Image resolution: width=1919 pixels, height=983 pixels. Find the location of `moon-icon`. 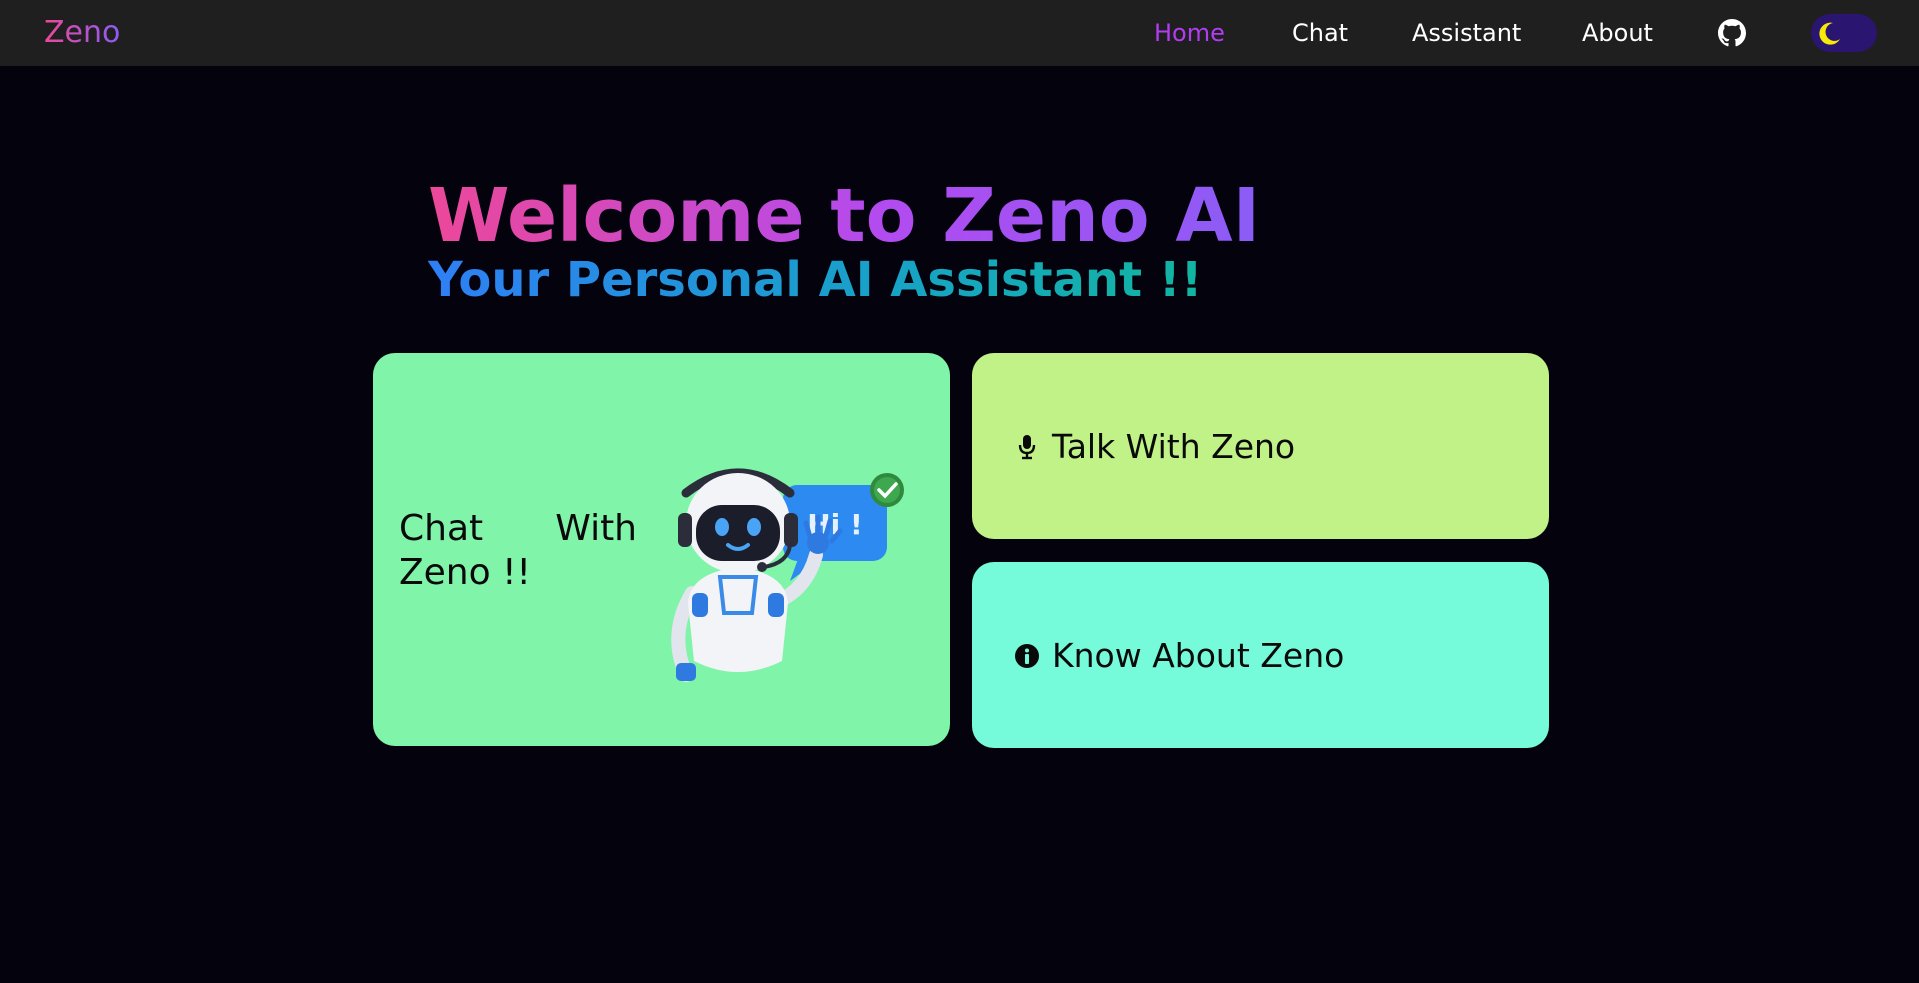

moon-icon is located at coordinates (1829, 33).